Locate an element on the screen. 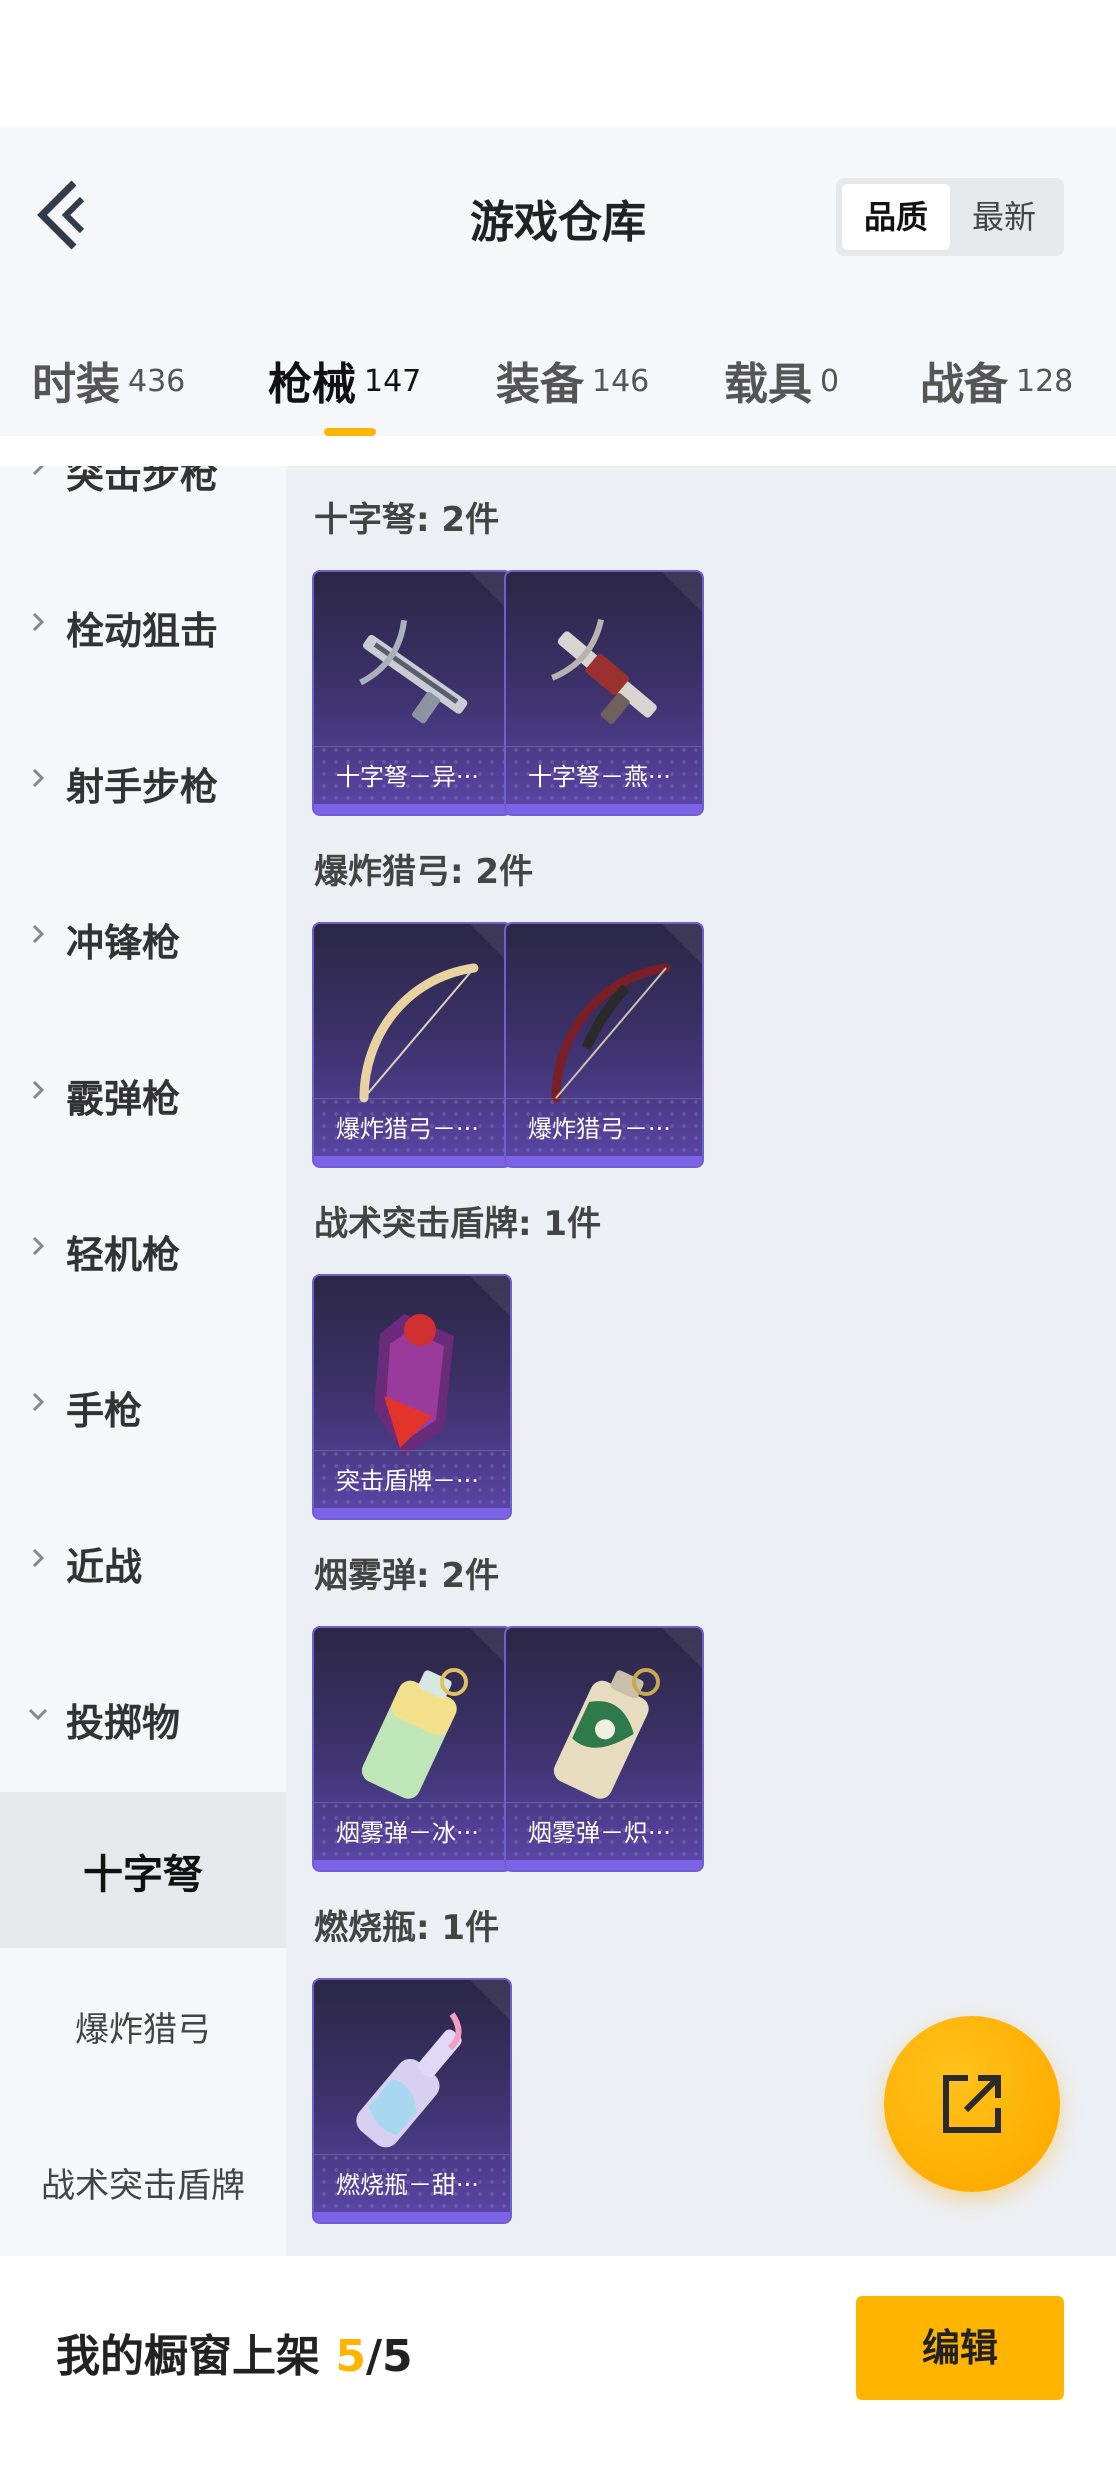 Image resolution: width=1116 pixels, height=2484 pixels. sidebar-subitem-tactical-shield: 战术突击盾牌 is located at coordinates (143, 2180).